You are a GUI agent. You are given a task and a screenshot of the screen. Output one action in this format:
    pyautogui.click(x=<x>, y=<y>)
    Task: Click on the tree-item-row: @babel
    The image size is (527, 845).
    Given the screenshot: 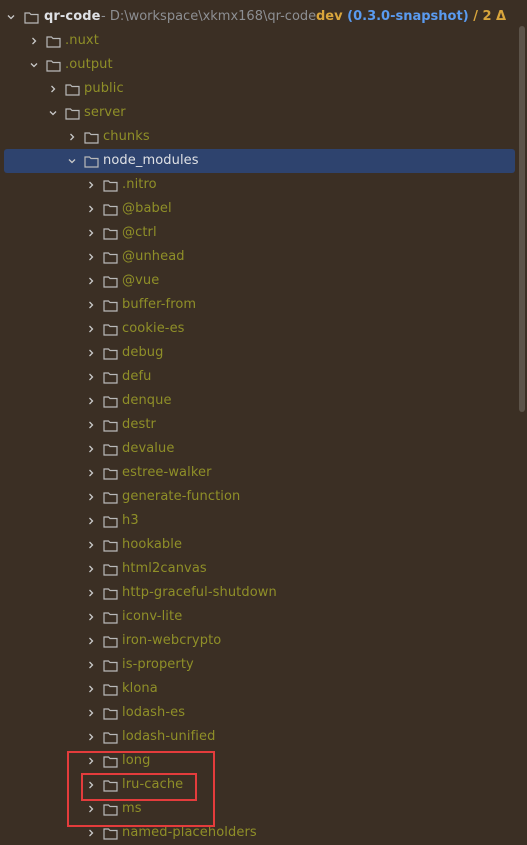 What is the action you would take?
    pyautogui.click(x=263, y=209)
    